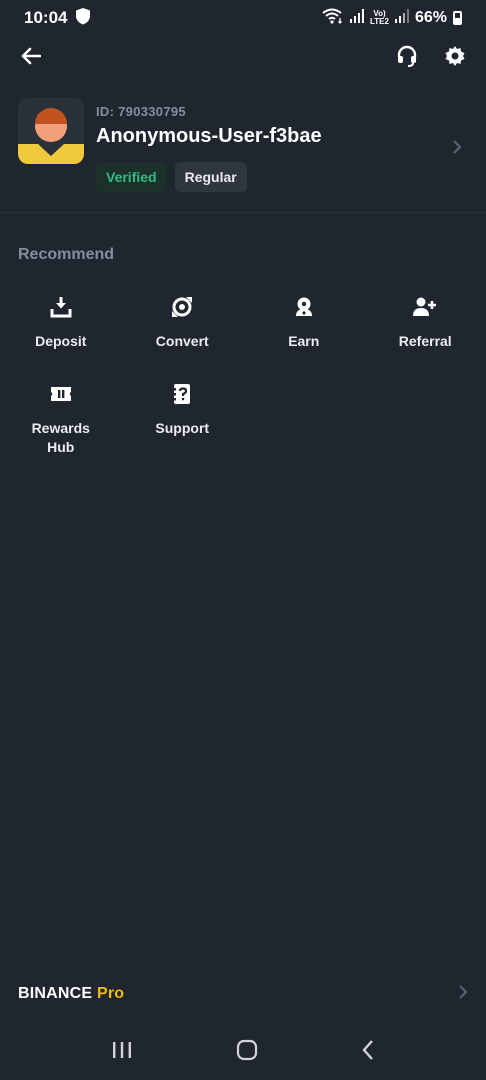  I want to click on status-right: Vo) LTE2 66%, so click(392, 18).